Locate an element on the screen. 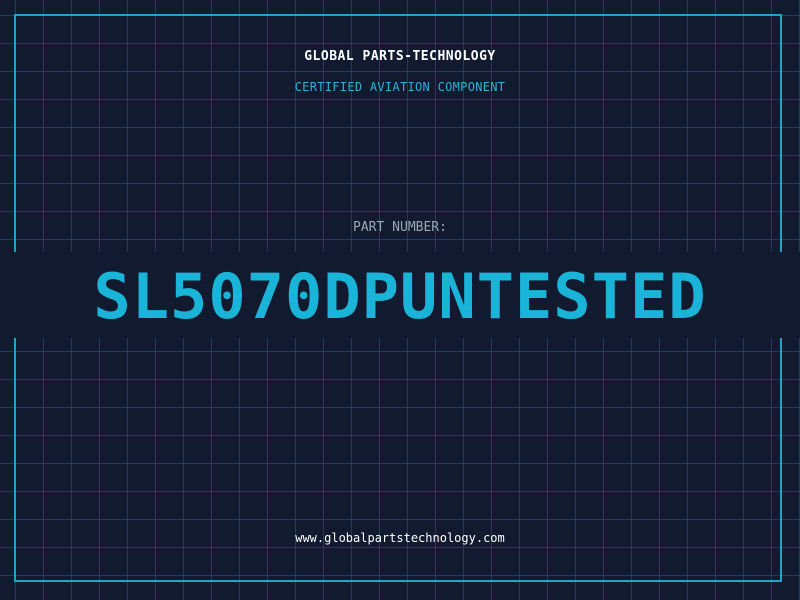 This screenshot has width=800, height=600. part-number-value: SL5070DPUNTESTED is located at coordinates (400, 296).